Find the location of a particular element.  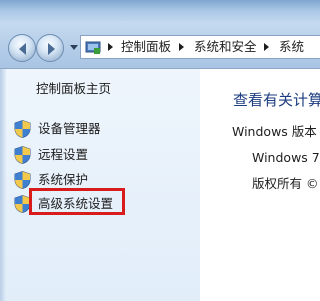

pane-edge is located at coordinates (3, 185).